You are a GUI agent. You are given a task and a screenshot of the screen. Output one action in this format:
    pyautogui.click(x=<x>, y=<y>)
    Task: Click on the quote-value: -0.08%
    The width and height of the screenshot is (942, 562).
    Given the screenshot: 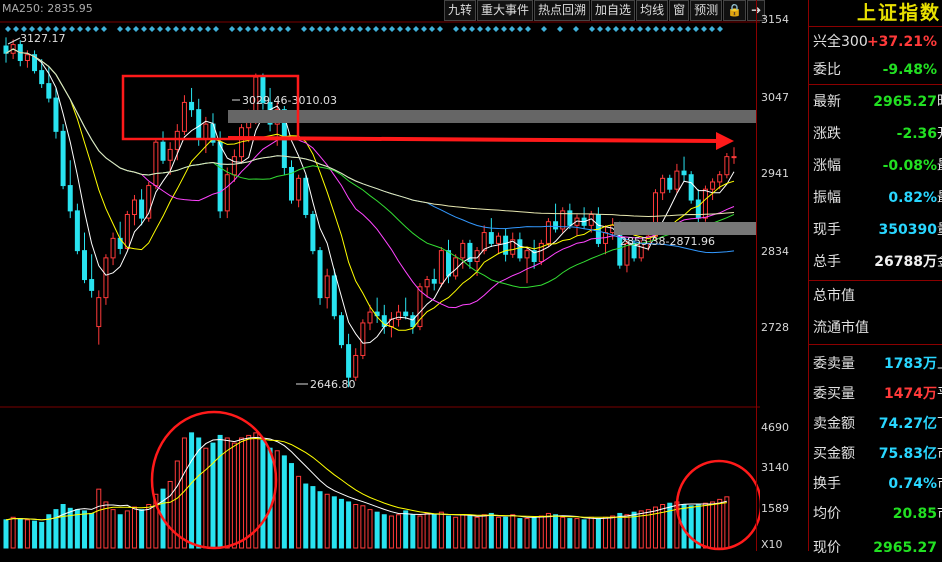 What is the action you would take?
    pyautogui.click(x=909, y=166)
    